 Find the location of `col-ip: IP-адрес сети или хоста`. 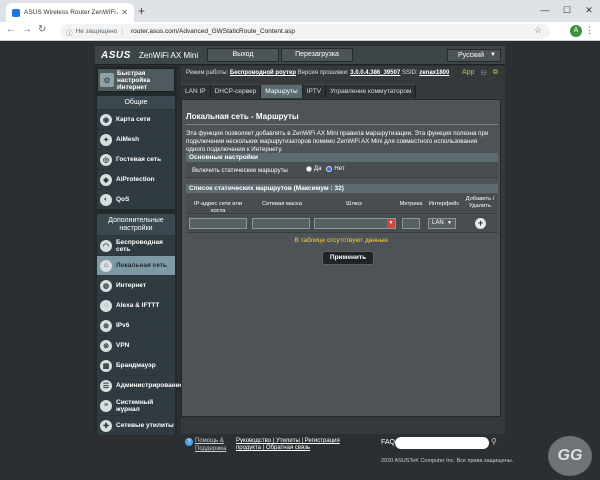

col-ip: IP-адрес сети или хоста is located at coordinates (218, 207).